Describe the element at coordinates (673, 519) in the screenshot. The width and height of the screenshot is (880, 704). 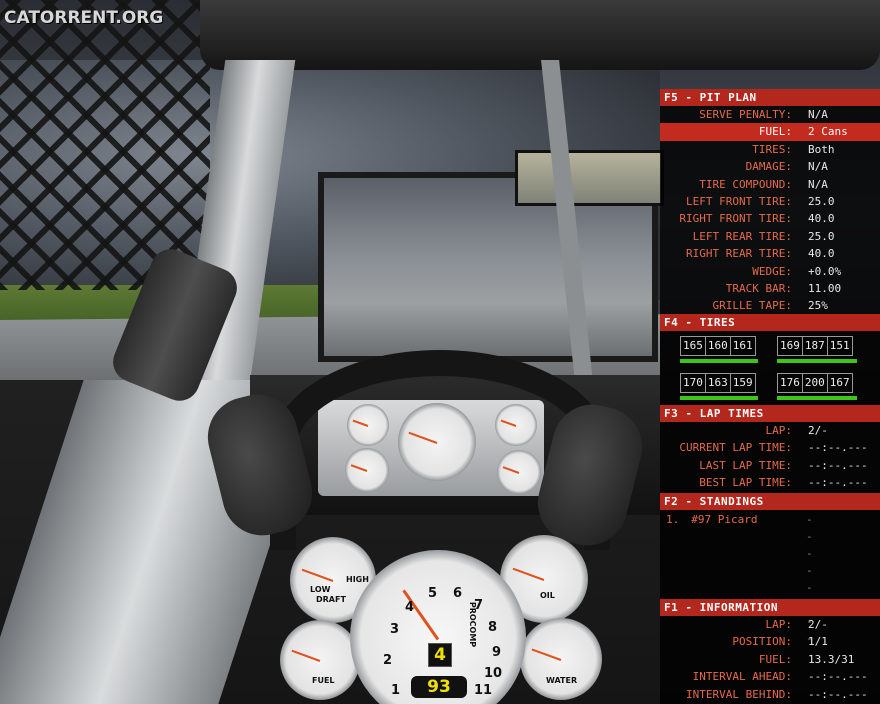
I see `standings-position: 1.` at that location.